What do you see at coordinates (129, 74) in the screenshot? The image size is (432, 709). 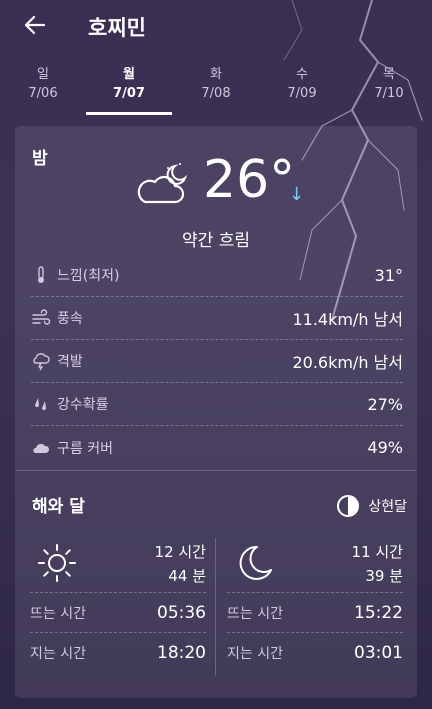 I see `tab-day-label: 월` at bounding box center [129, 74].